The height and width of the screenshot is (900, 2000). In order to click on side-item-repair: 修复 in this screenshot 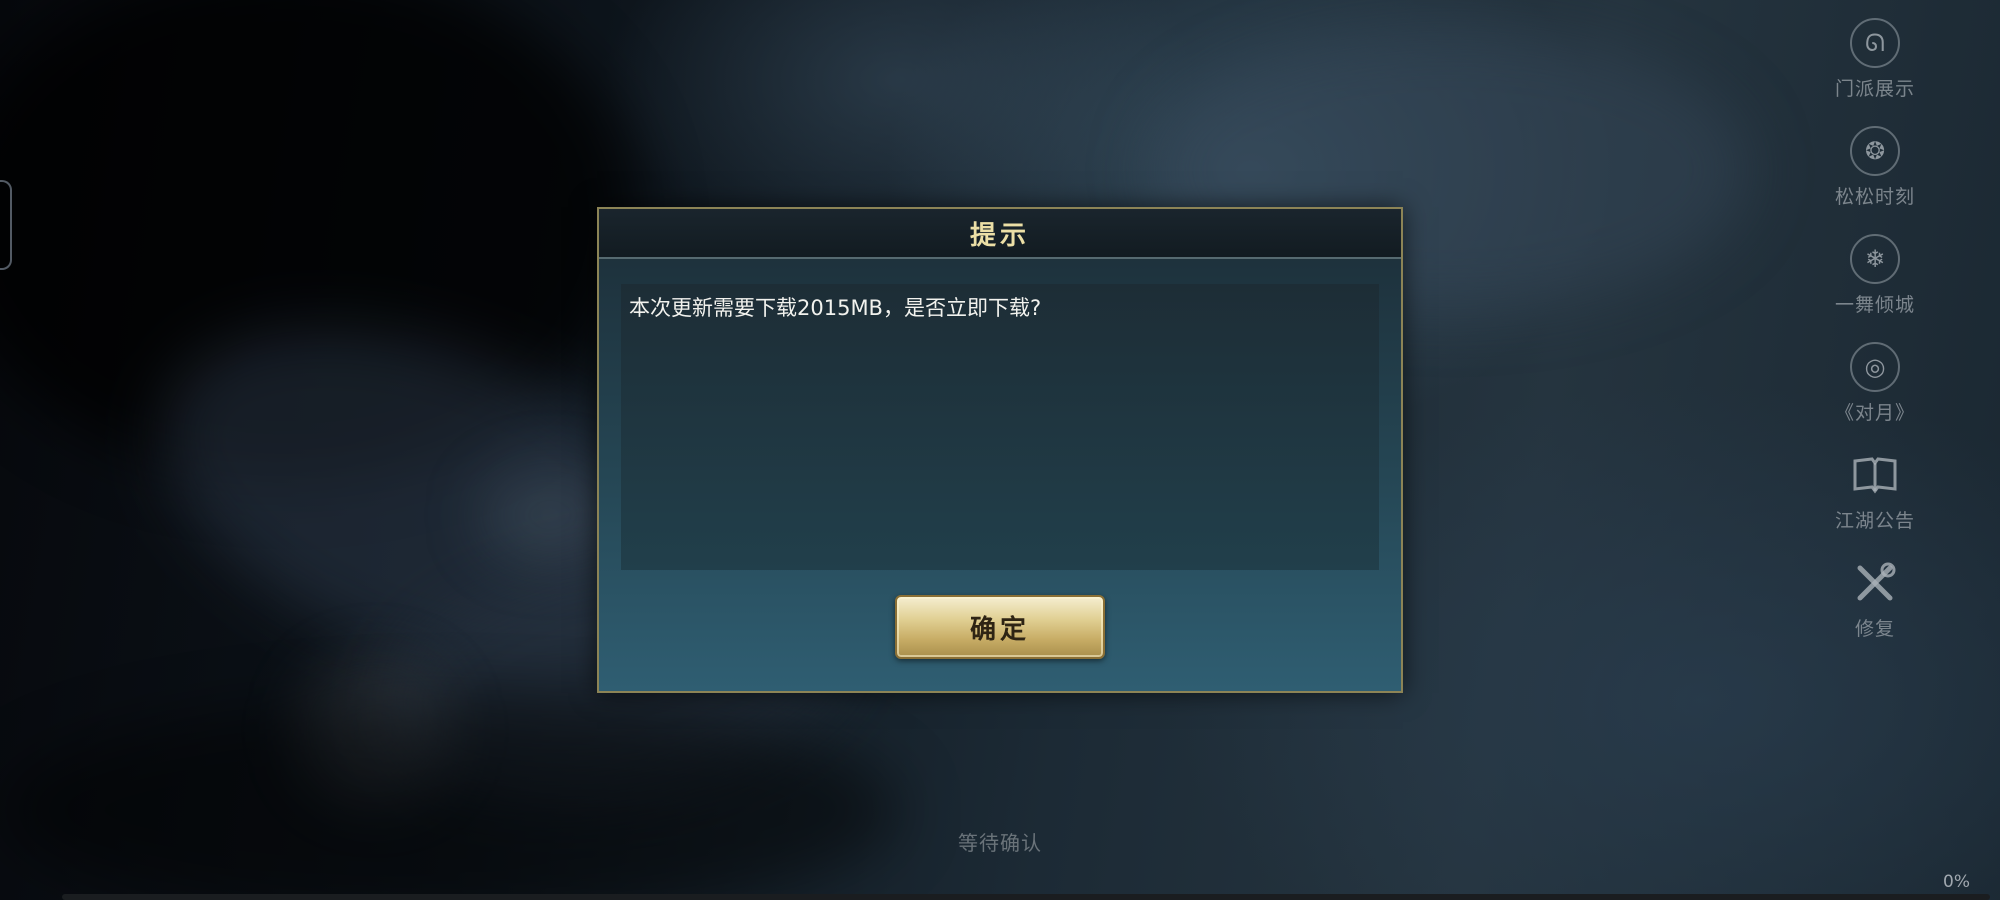, I will do `click(1875, 612)`.